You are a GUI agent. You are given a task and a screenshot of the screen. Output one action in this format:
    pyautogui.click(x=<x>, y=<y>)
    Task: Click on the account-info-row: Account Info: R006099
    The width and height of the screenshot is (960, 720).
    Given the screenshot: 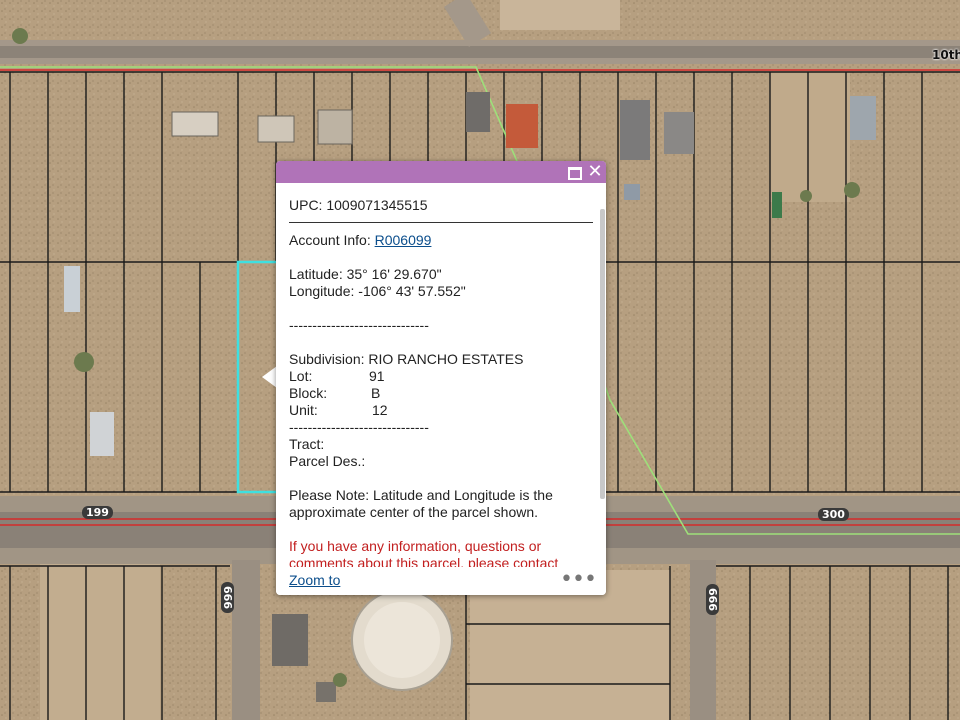 What is the action you would take?
    pyautogui.click(x=441, y=240)
    